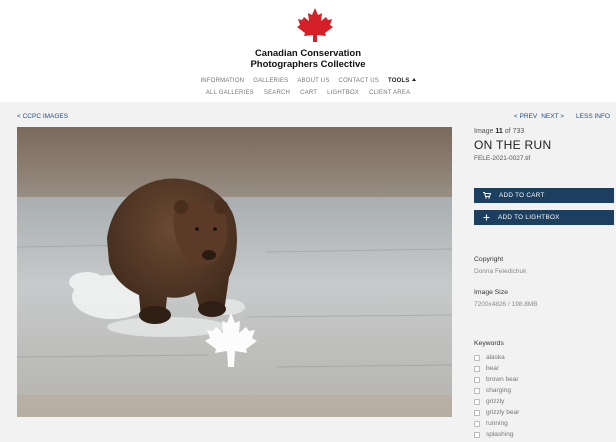  Describe the element at coordinates (495, 401) in the screenshot. I see `keyword-label: grizzly` at that location.